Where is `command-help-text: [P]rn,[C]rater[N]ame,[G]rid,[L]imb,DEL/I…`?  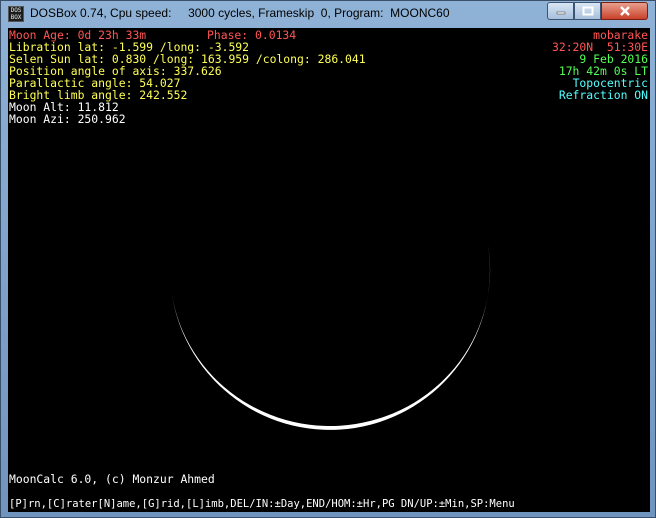
command-help-text: [P]rn,[C]rater[N]ame,[G]rid,[L]imb,DEL/I… is located at coordinates (262, 504).